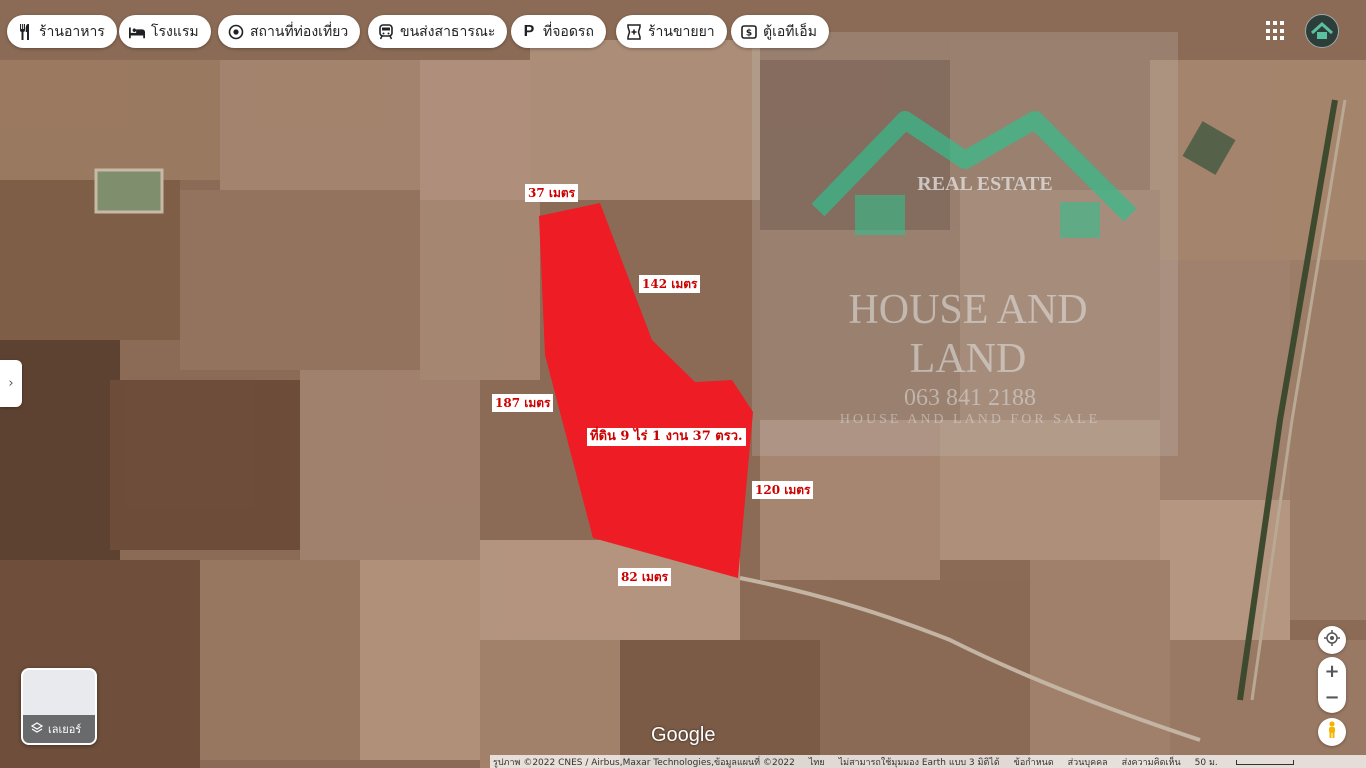 This screenshot has height=768, width=1366. Describe the element at coordinates (1264, 762) in the screenshot. I see `scale-line` at that location.